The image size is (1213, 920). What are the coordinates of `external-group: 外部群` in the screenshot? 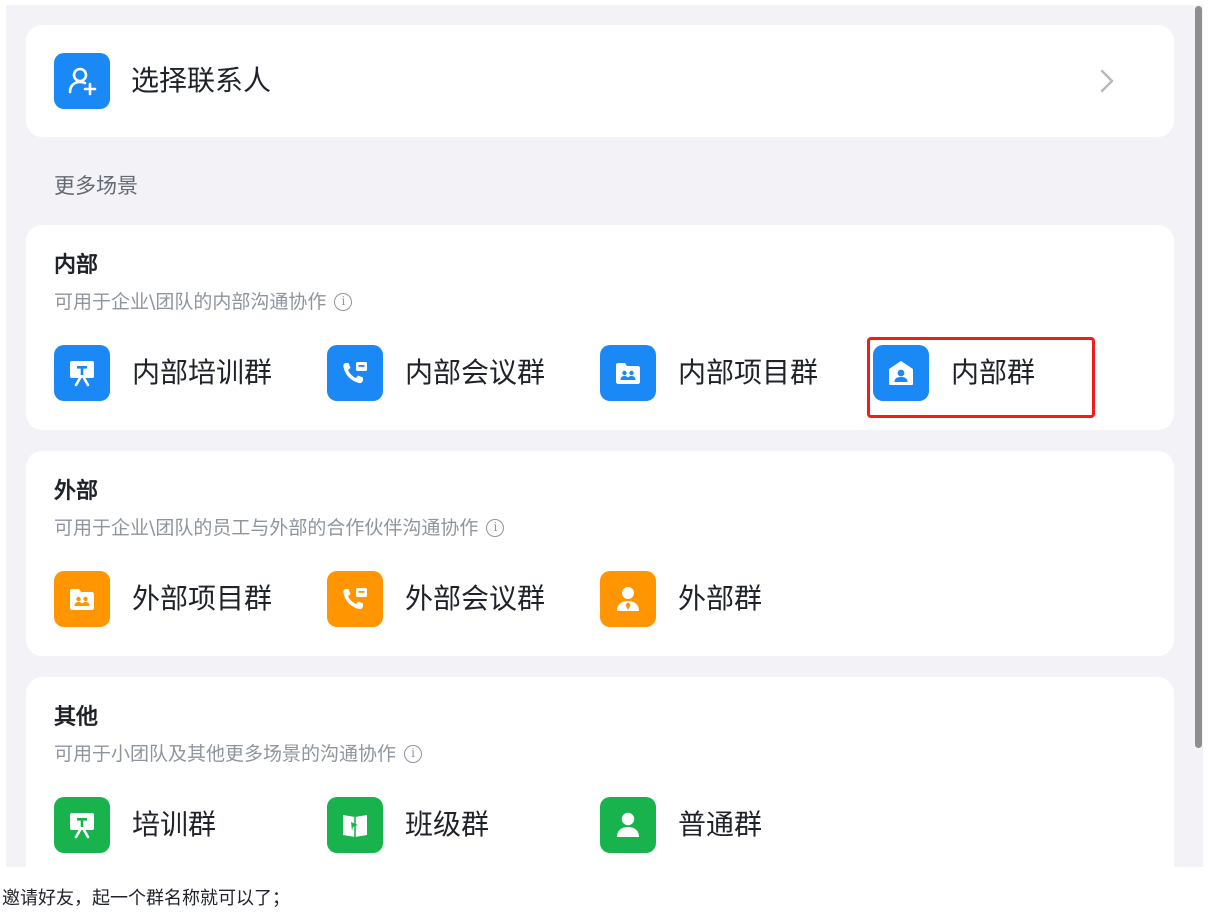 It's located at (681, 599).